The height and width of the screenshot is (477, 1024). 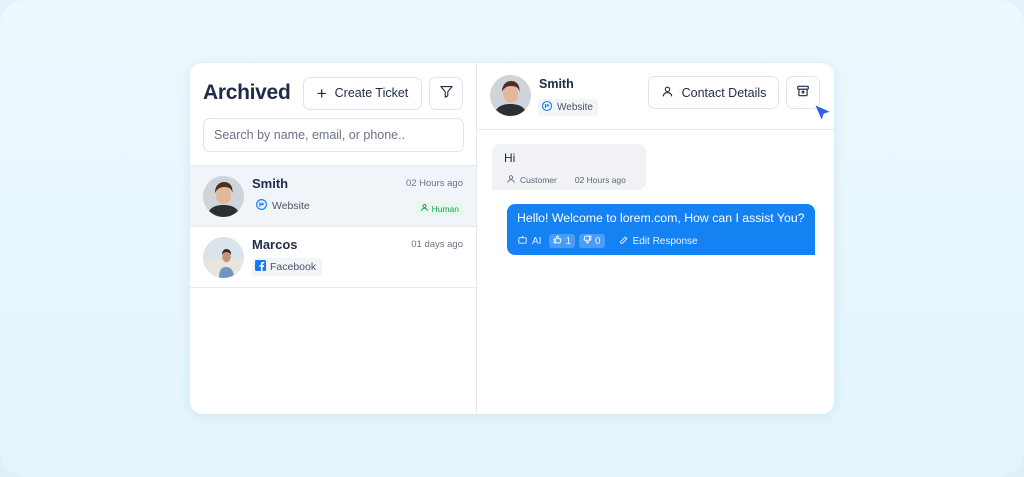 I want to click on contact-details-label: Contact Details, so click(x=724, y=92).